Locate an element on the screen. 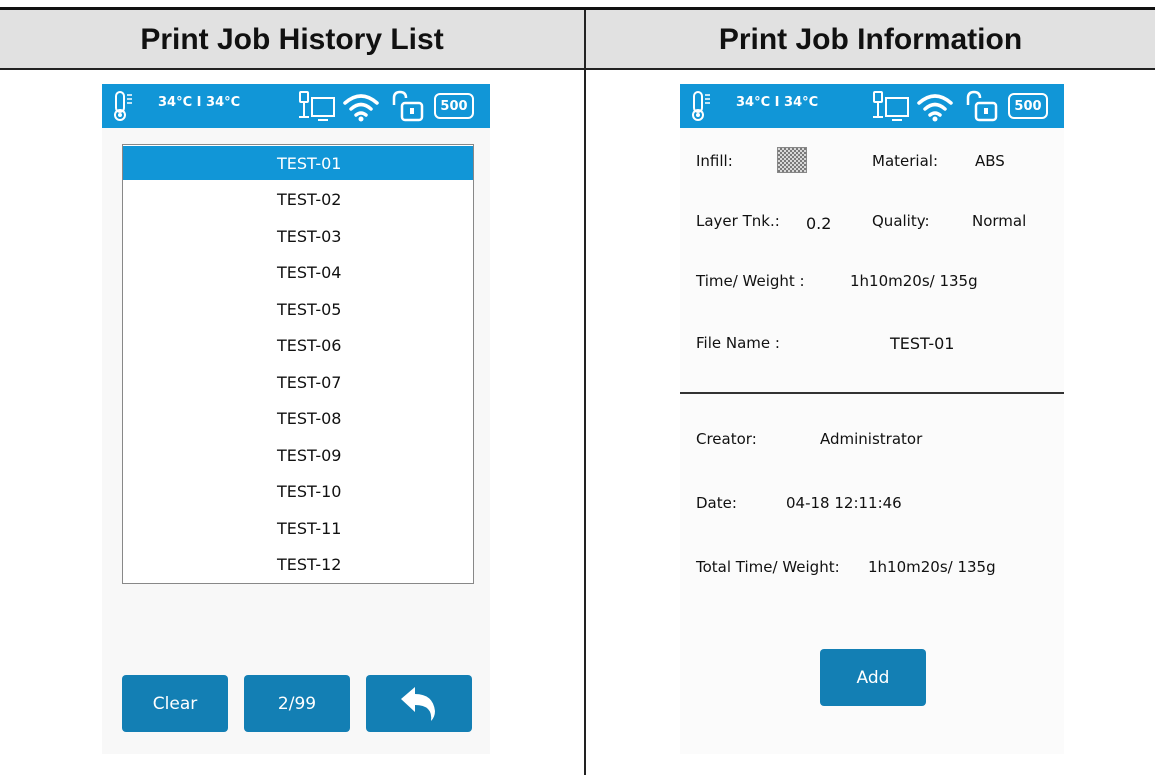 The width and height of the screenshot is (1155, 775). job-list-item-label: TEST-04 is located at coordinates (309, 272).